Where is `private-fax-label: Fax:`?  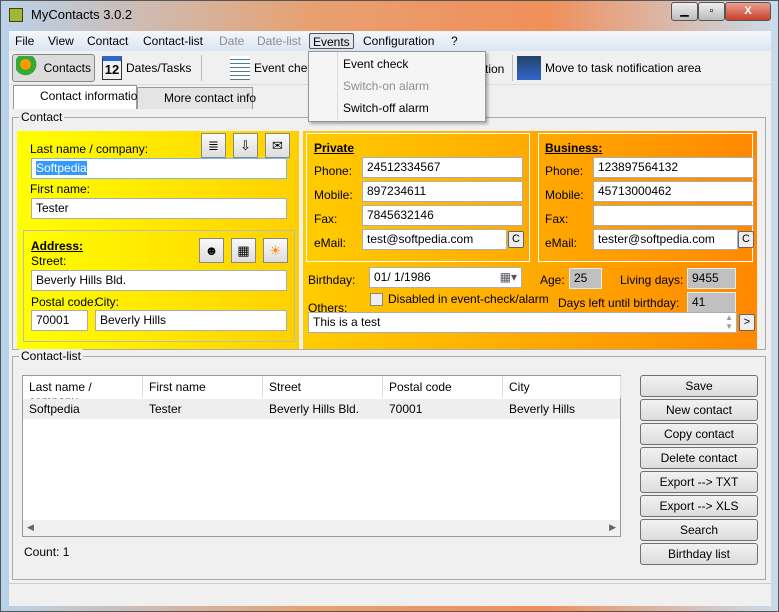
private-fax-label: Fax: is located at coordinates (326, 219).